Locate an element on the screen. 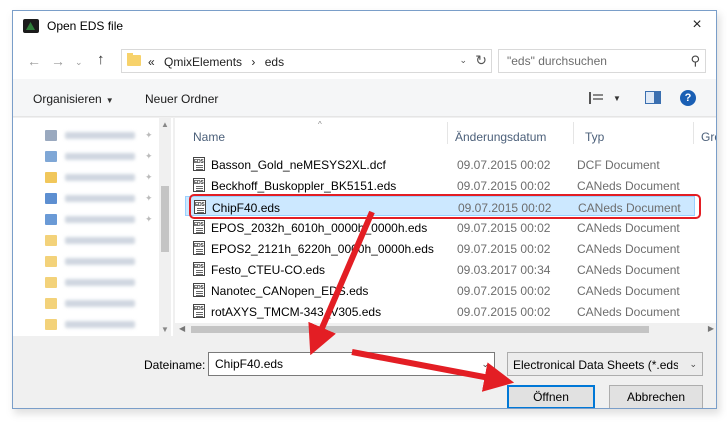  file-name: EPOS2_2121h_6220h_0000h_0000h.eds is located at coordinates (322, 249).